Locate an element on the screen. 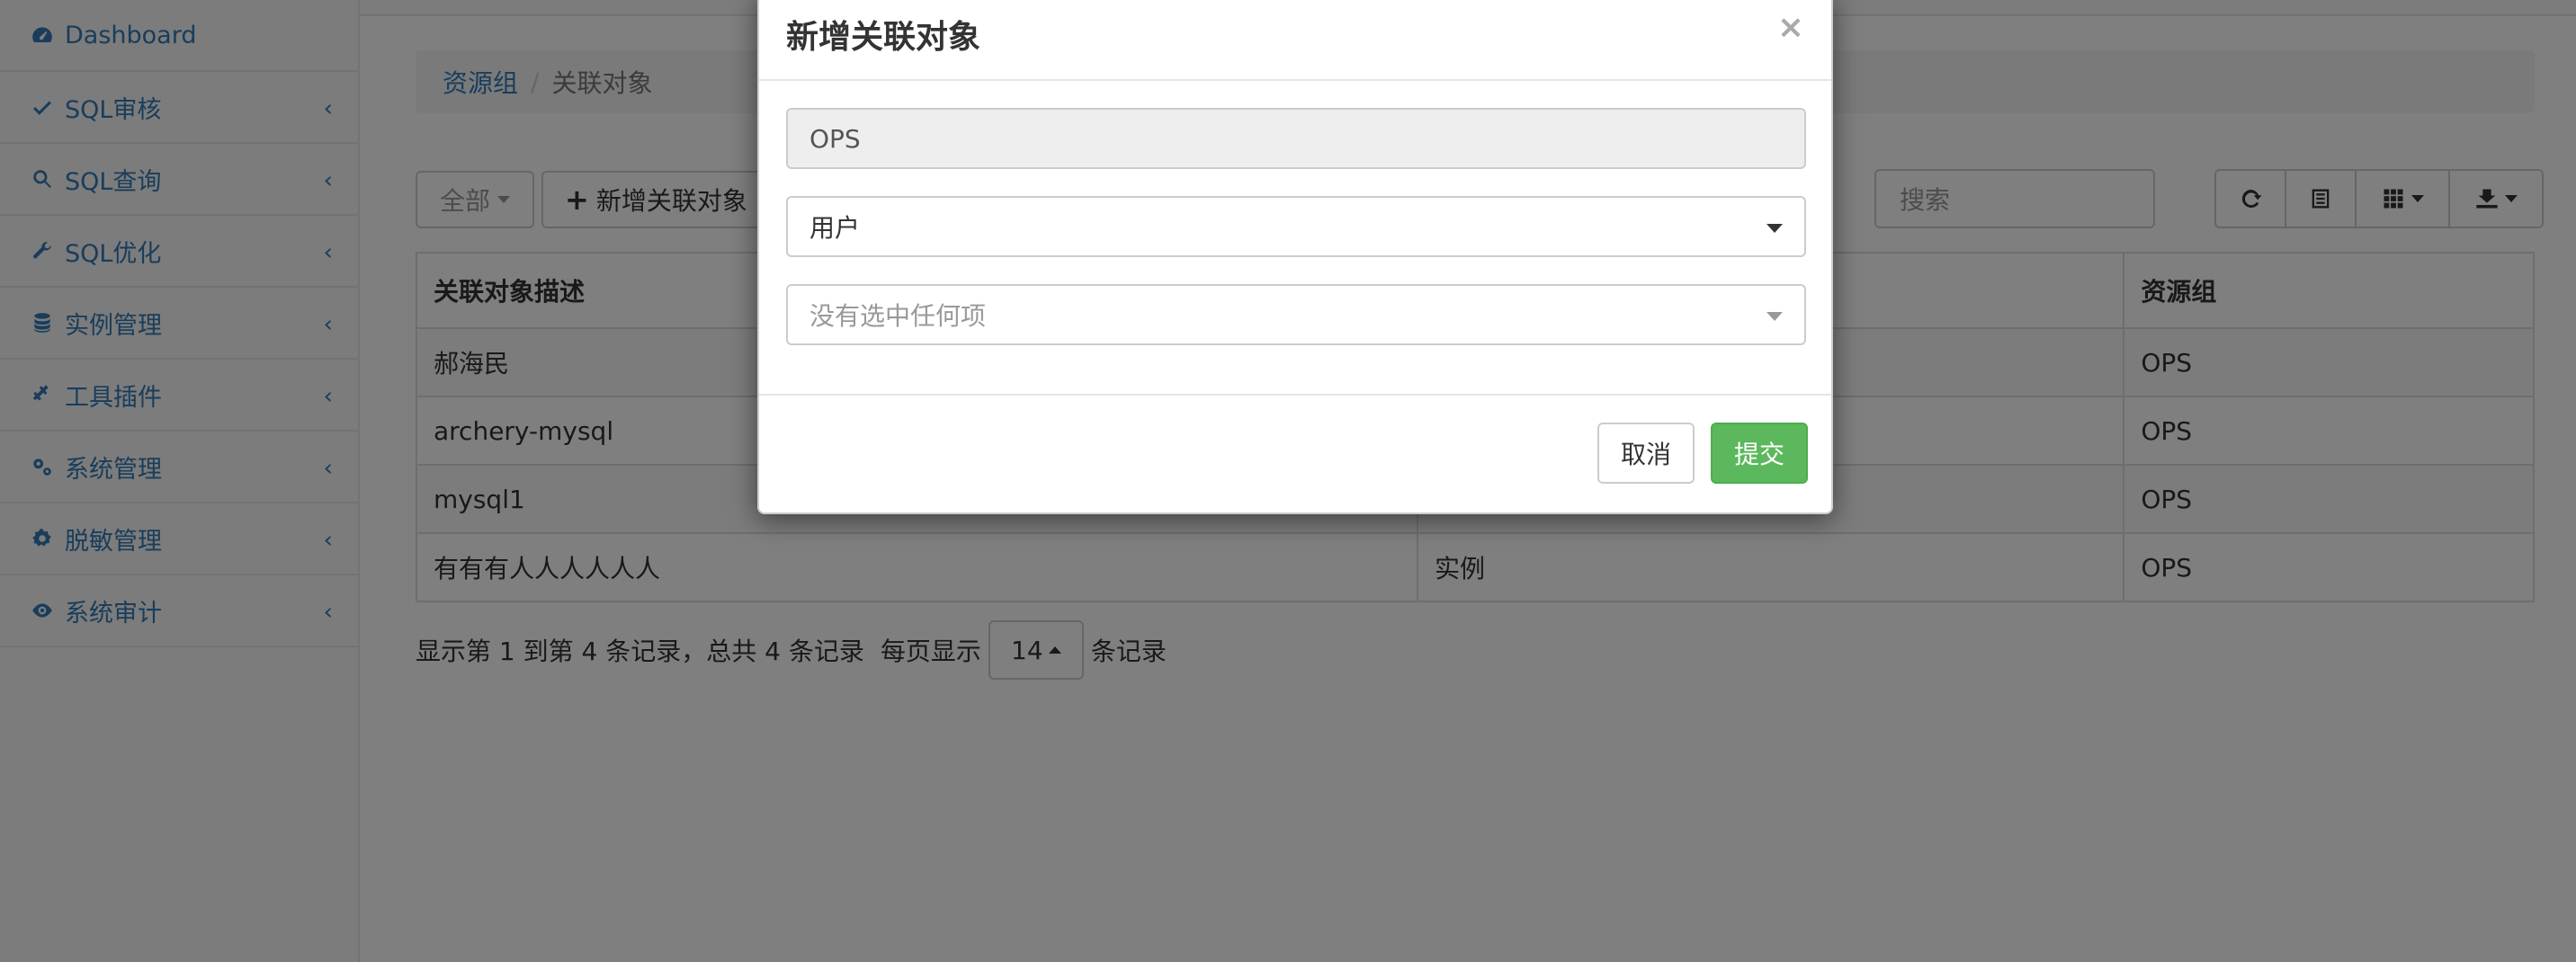 This screenshot has width=2576, height=962. modal-title: 新增关联对象 is located at coordinates (883, 37).